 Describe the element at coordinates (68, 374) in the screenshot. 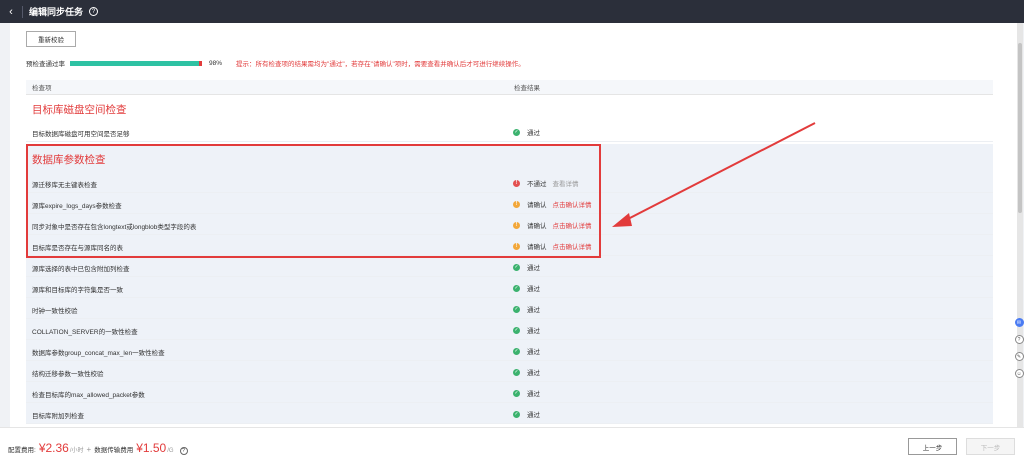

I see `check-item-name: 结构迁移参数一致性校验` at that location.